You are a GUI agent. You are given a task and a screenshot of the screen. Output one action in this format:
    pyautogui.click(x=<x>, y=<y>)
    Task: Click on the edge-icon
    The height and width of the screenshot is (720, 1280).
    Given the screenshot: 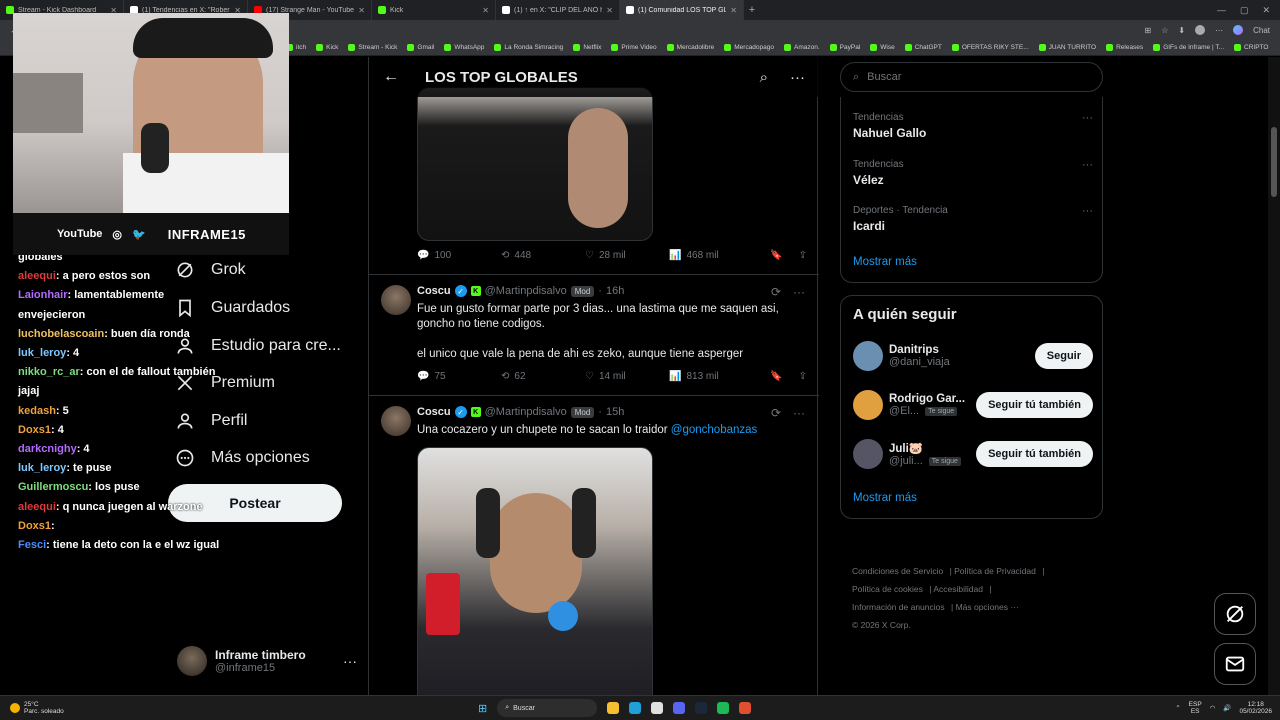 What is the action you would take?
    pyautogui.click(x=635, y=708)
    